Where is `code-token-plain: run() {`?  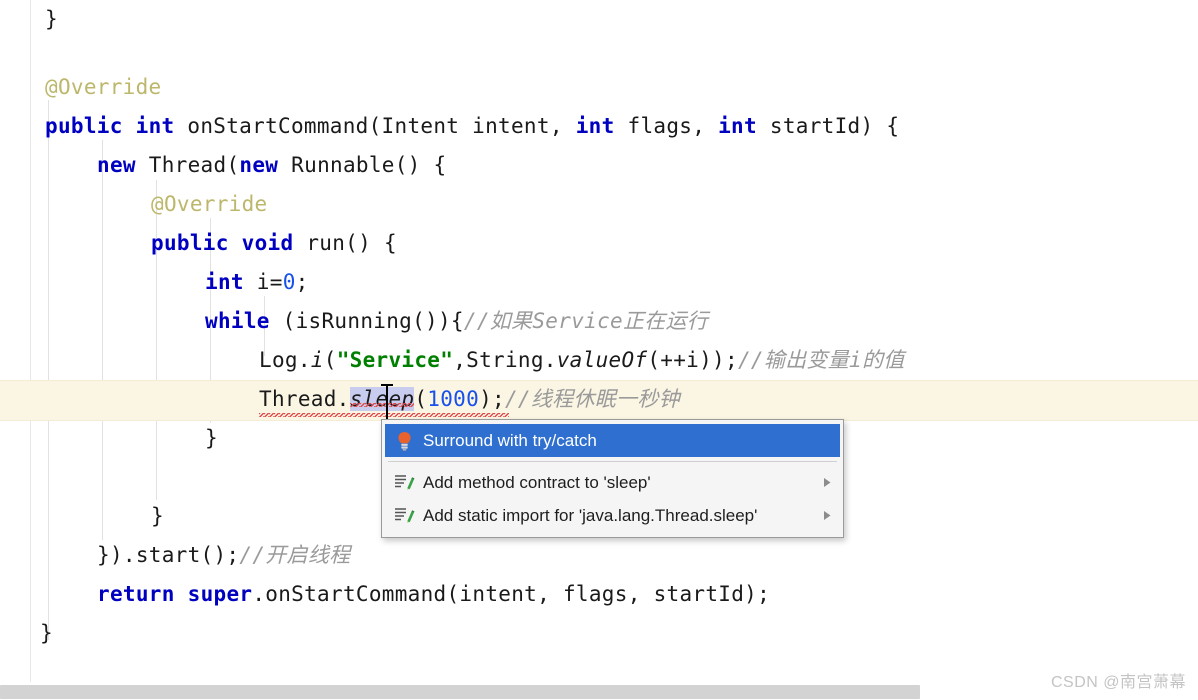 code-token-plain: run() { is located at coordinates (345, 243).